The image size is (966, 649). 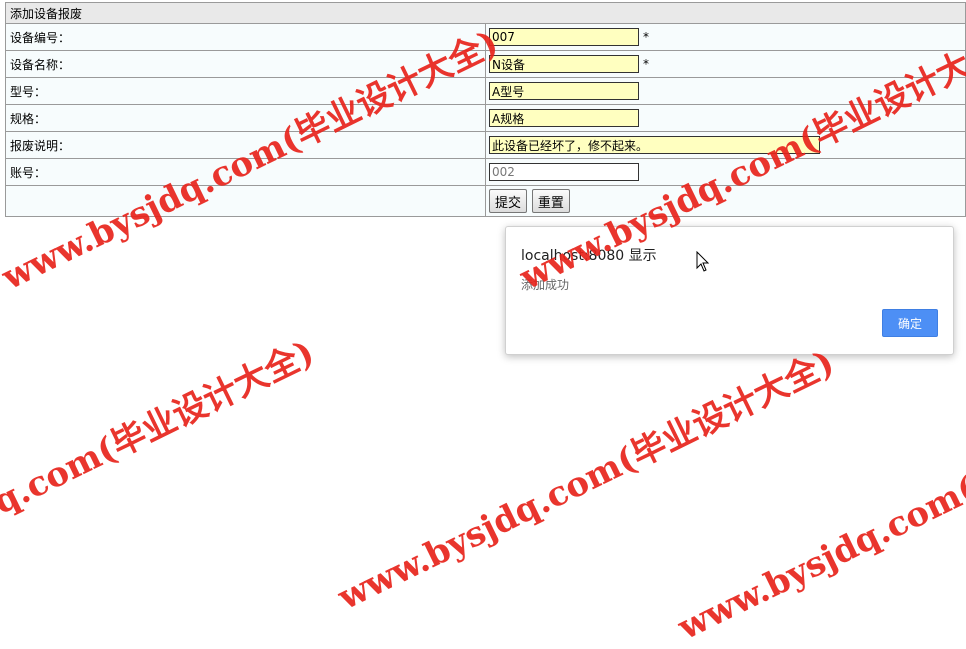 I want to click on device-name-label: 设备名称：, so click(x=245, y=64).